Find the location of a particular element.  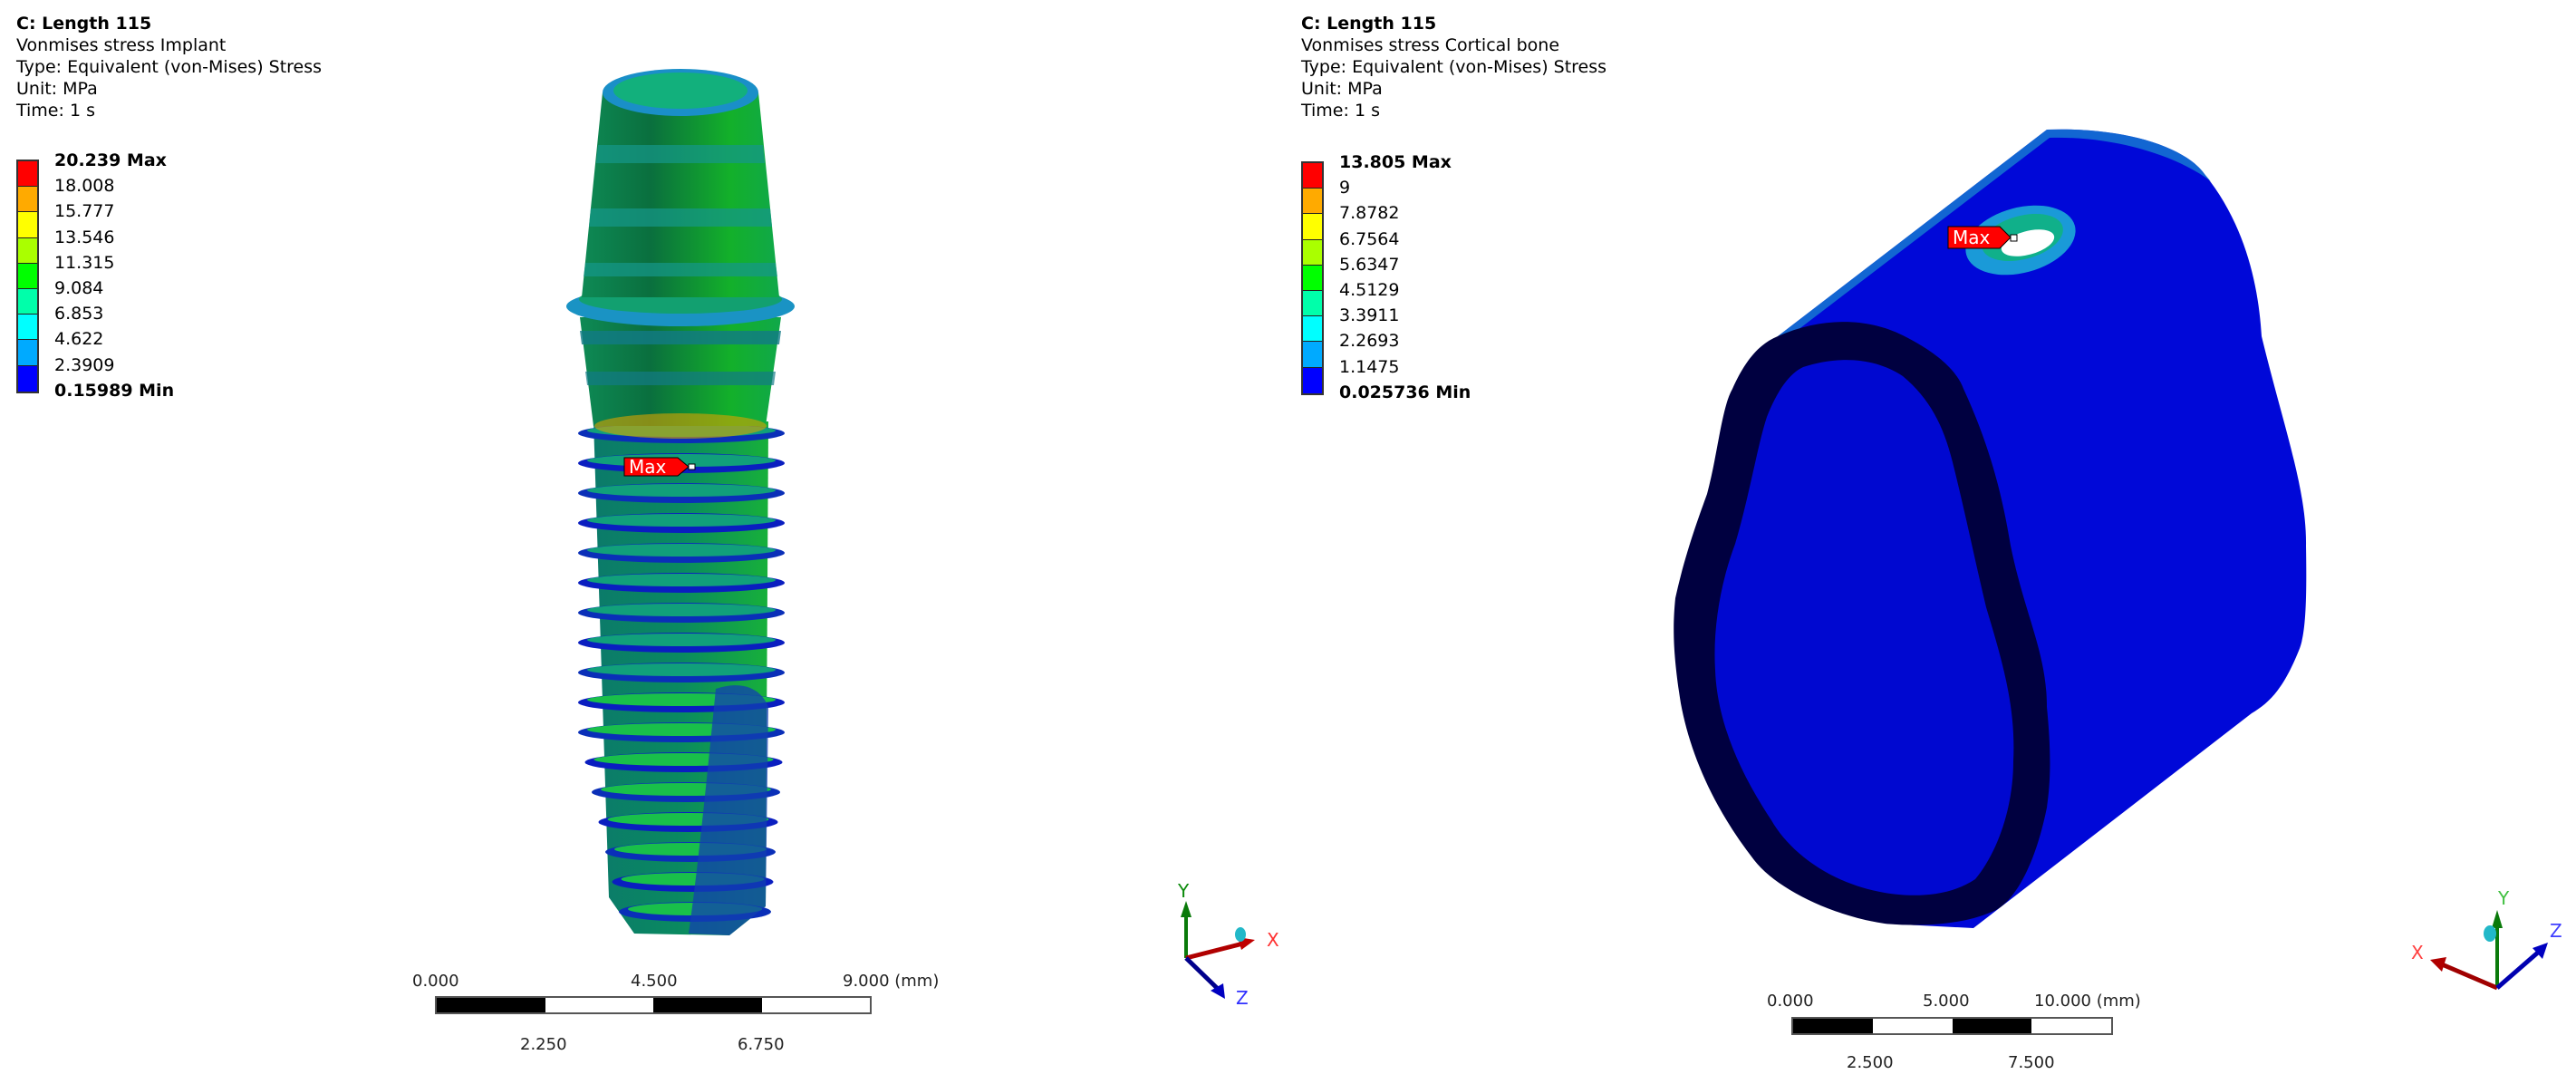

implant-model: Max is located at coordinates (680, 502).